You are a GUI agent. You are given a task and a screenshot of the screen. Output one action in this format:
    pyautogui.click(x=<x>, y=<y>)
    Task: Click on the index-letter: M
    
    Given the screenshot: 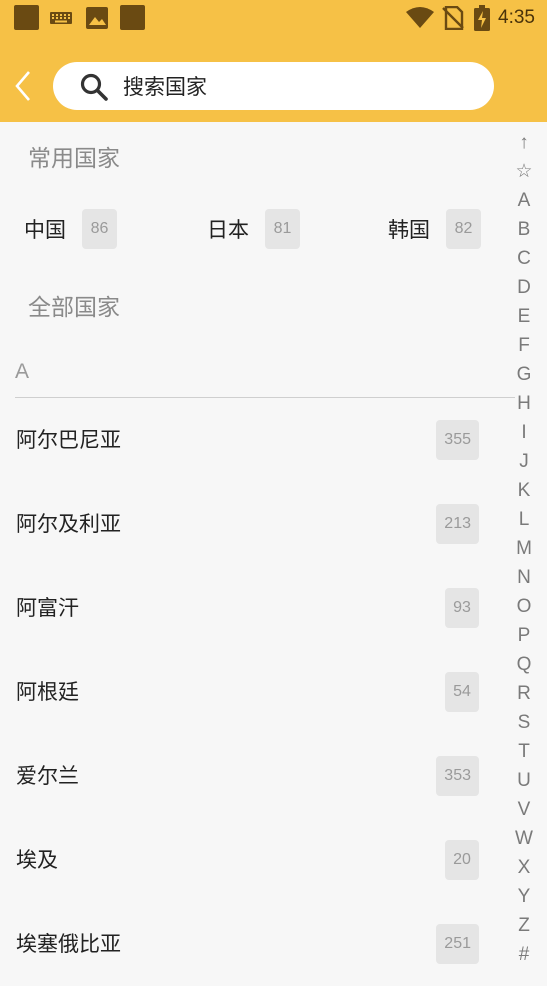 What is the action you would take?
    pyautogui.click(x=524, y=548)
    